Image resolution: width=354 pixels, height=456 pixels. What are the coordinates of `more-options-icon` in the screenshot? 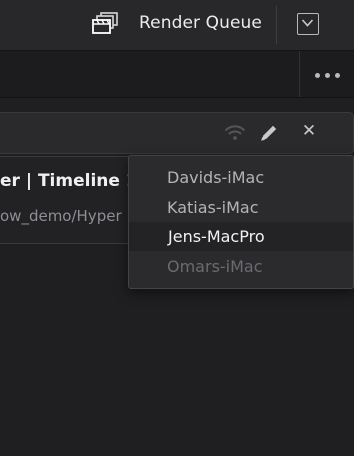 It's located at (328, 76).